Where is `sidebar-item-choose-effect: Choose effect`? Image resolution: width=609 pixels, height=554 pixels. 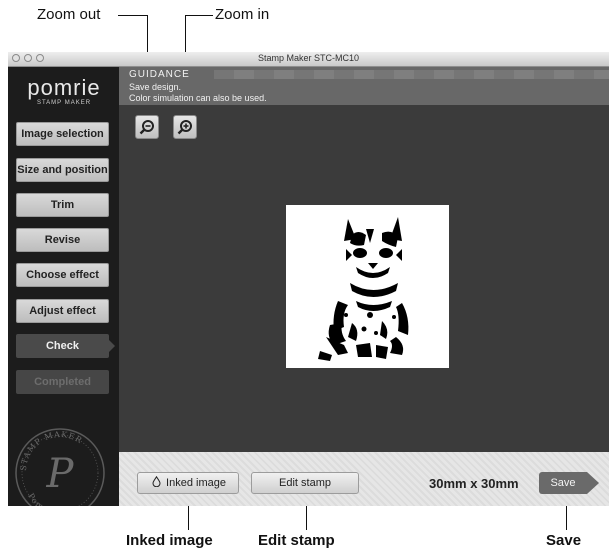
sidebar-item-choose-effect: Choose effect is located at coordinates (62, 275).